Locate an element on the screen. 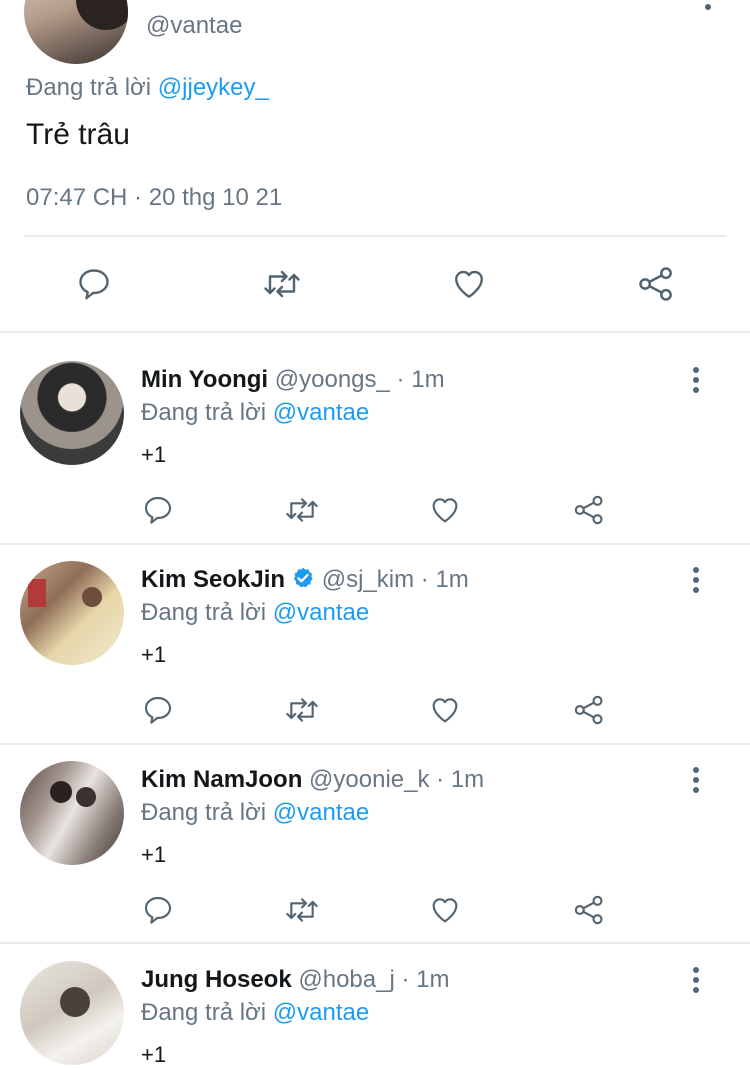  reply-author-name: Min Yoongi is located at coordinates (204, 379).